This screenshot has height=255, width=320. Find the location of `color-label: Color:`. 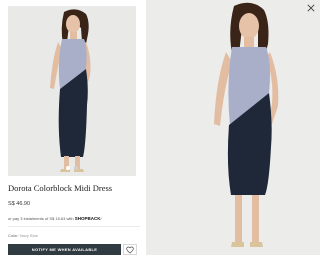

color-label: Color: is located at coordinates (13, 235).